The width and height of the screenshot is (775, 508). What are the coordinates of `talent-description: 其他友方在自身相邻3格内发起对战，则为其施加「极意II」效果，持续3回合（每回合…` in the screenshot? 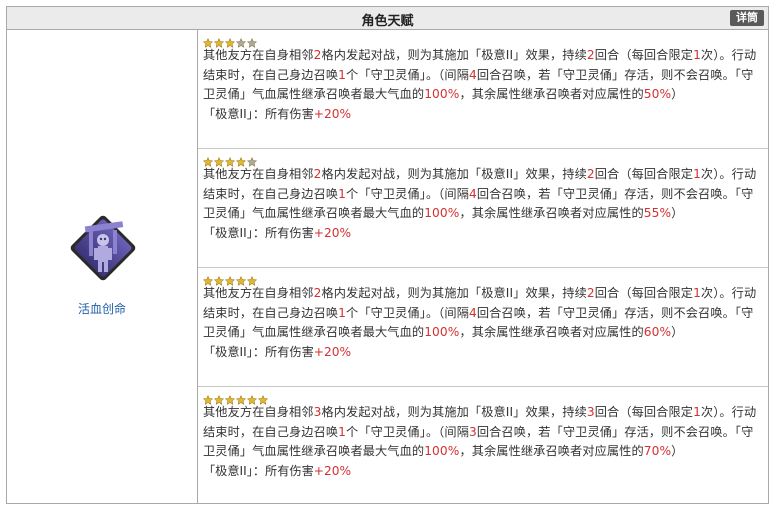 It's located at (483, 432).